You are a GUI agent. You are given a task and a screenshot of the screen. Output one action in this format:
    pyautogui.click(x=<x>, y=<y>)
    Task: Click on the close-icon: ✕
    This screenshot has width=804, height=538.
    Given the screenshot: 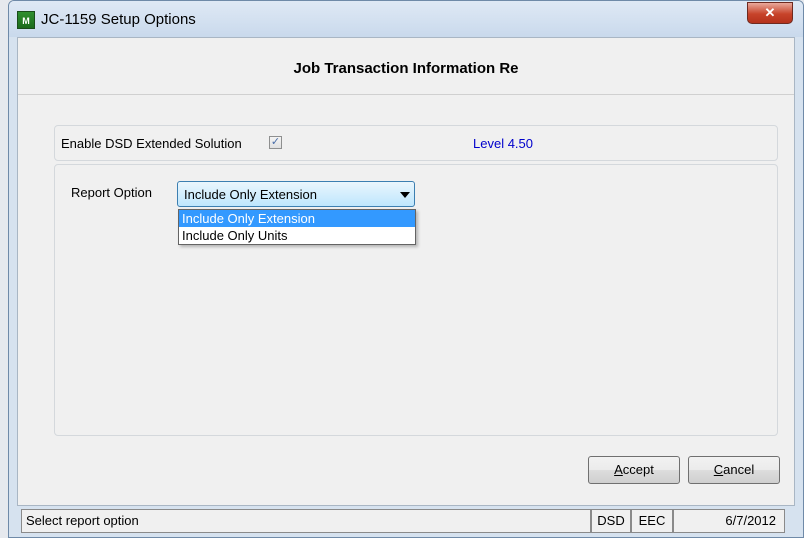 What is the action you would take?
    pyautogui.click(x=770, y=12)
    